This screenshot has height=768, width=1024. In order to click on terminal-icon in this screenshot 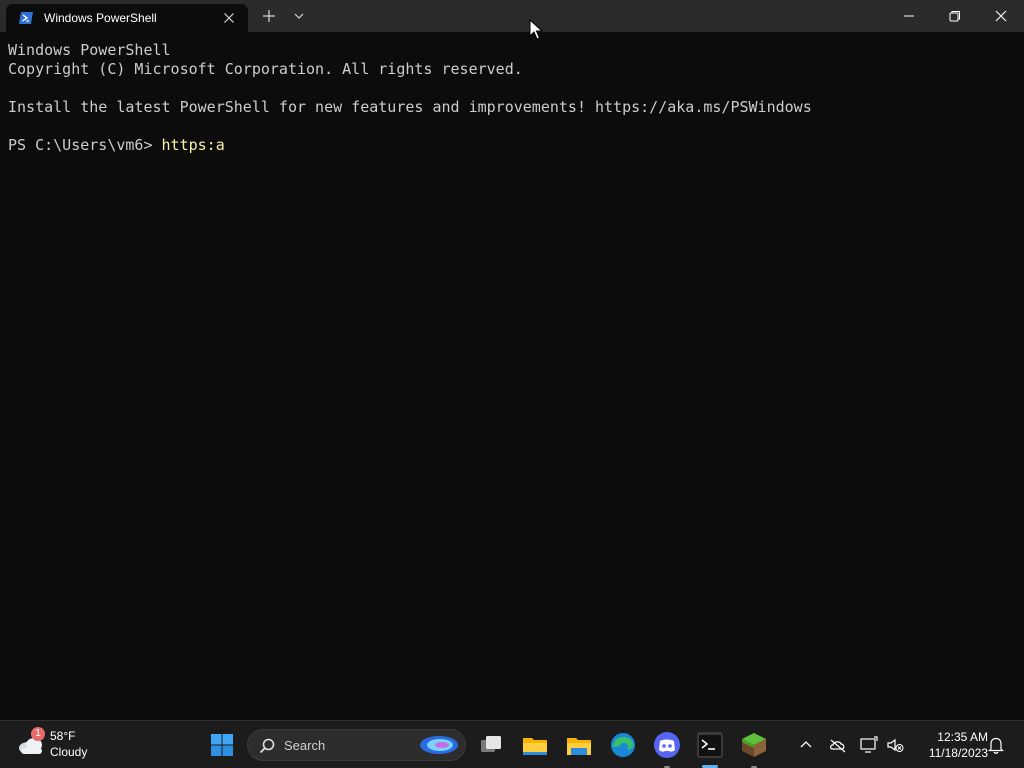, I will do `click(710, 745)`.